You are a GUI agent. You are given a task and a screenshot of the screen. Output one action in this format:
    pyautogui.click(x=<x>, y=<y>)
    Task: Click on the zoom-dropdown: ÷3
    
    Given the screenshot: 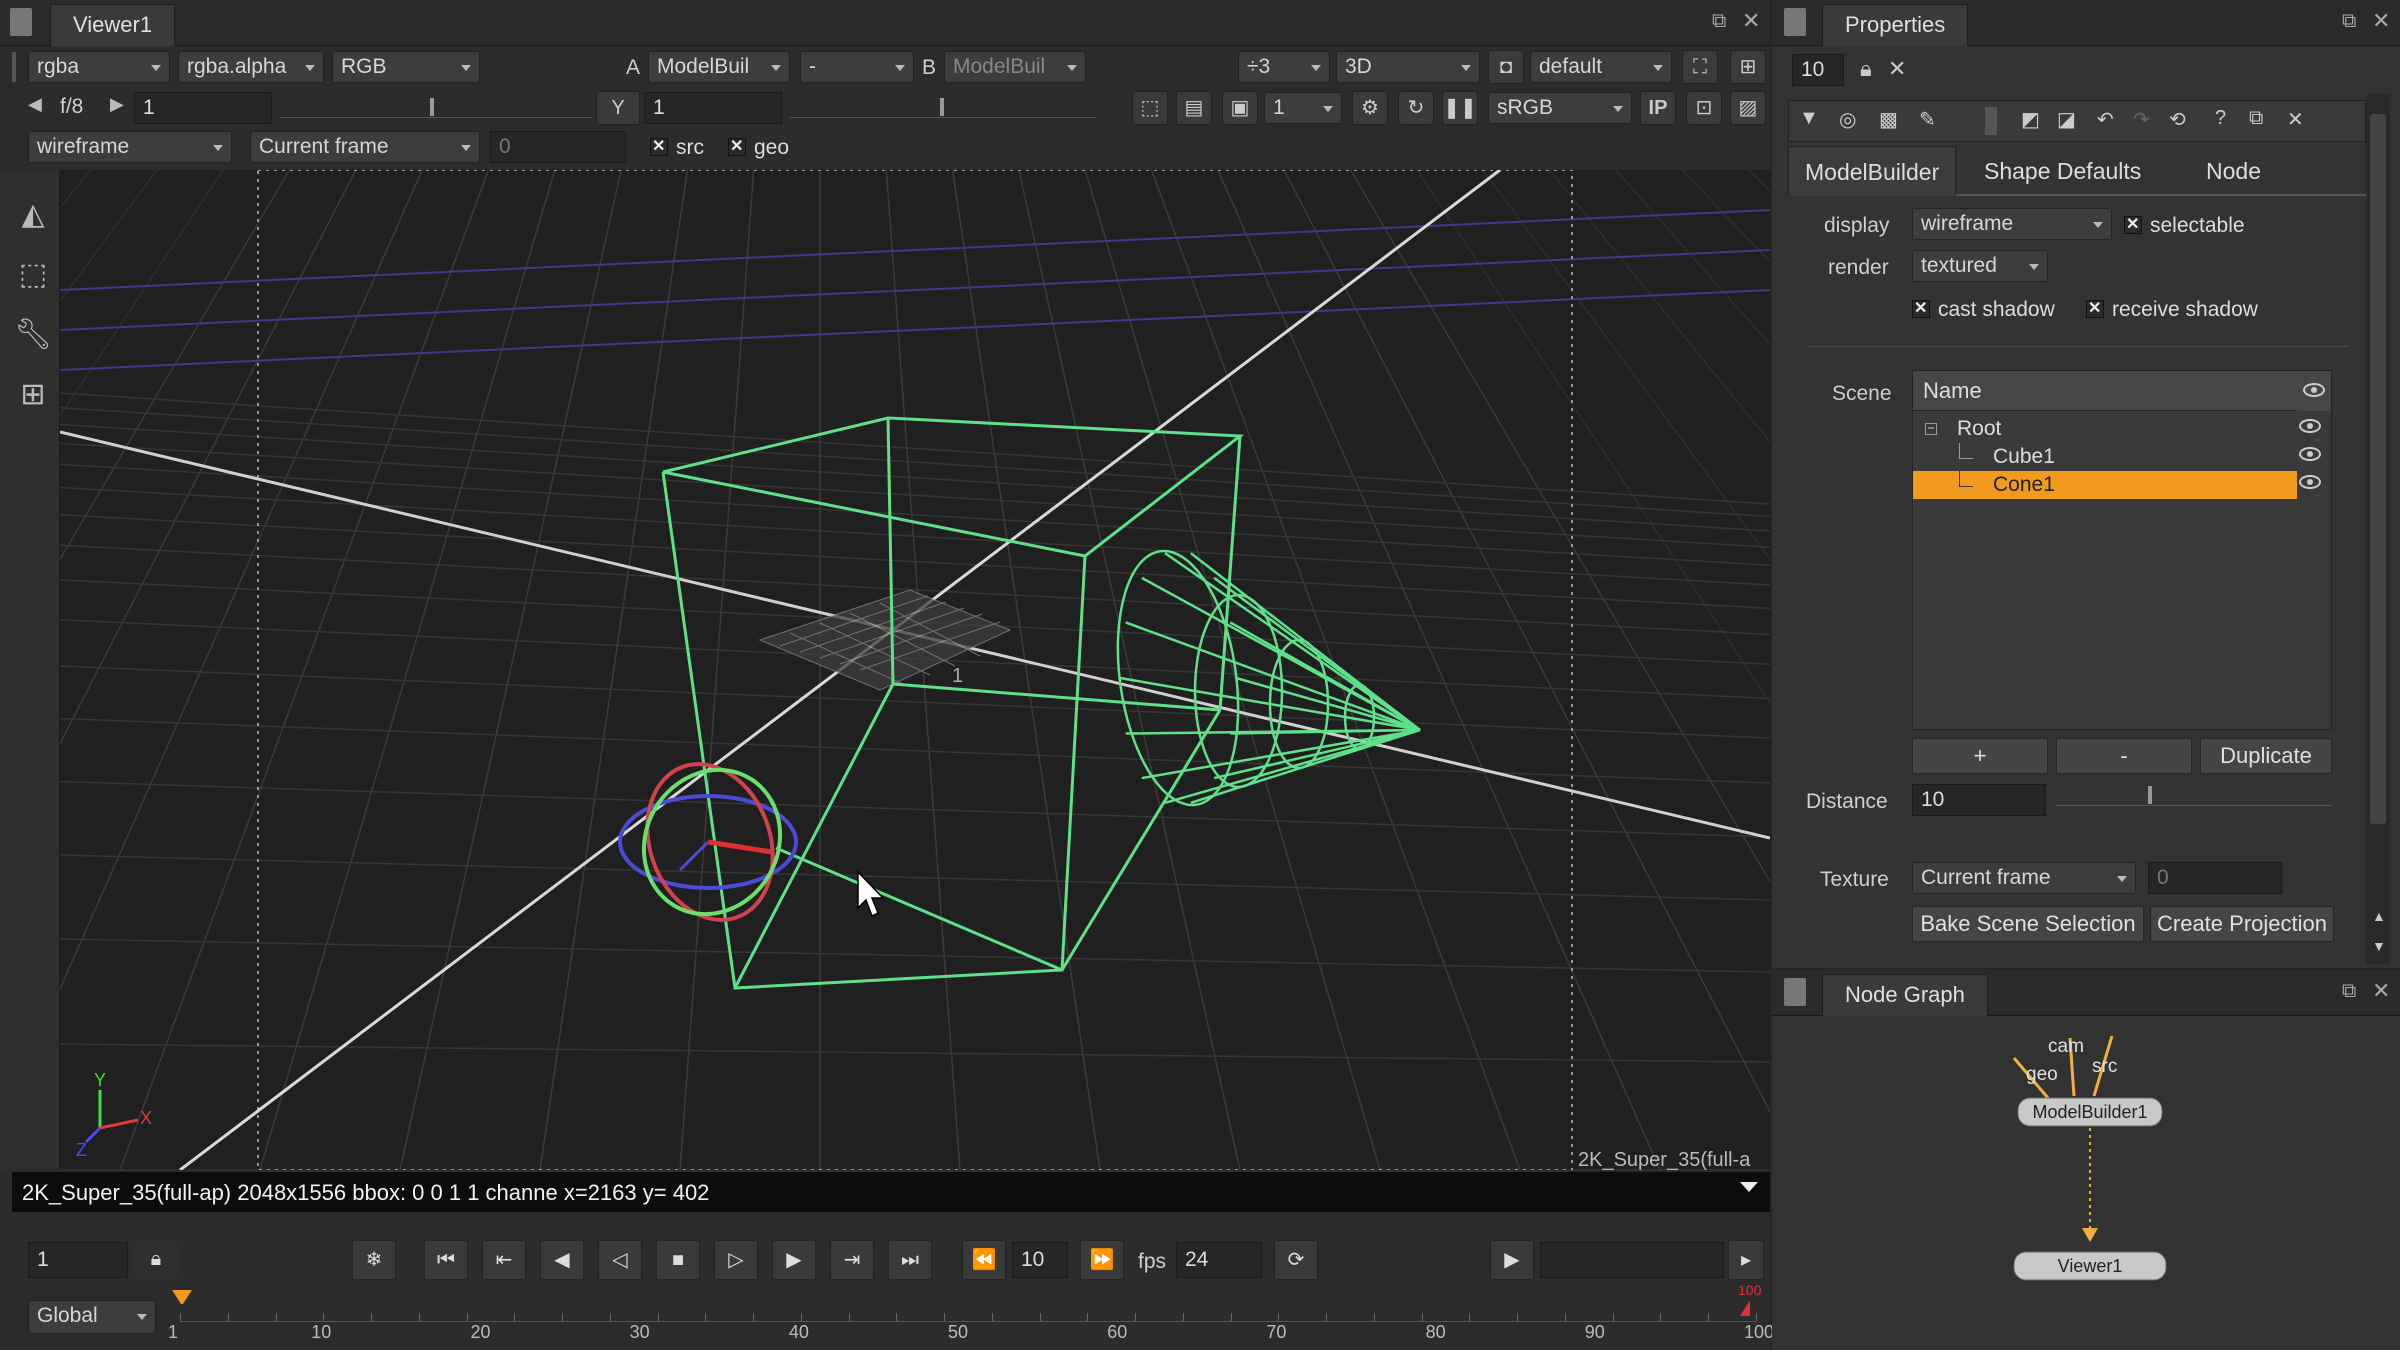 What is the action you would take?
    pyautogui.click(x=1284, y=67)
    